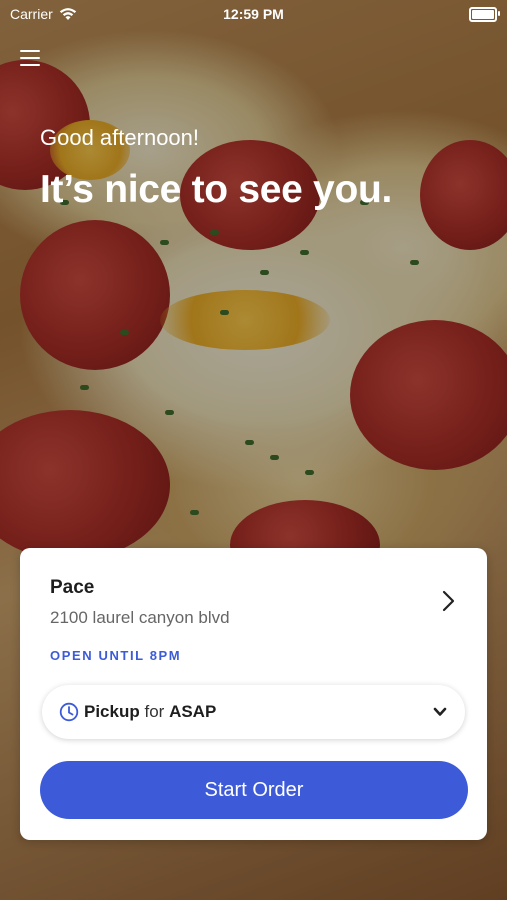 The width and height of the screenshot is (507, 900). What do you see at coordinates (140, 617) in the screenshot?
I see `store-address: 2100 laurel canyon blvd` at bounding box center [140, 617].